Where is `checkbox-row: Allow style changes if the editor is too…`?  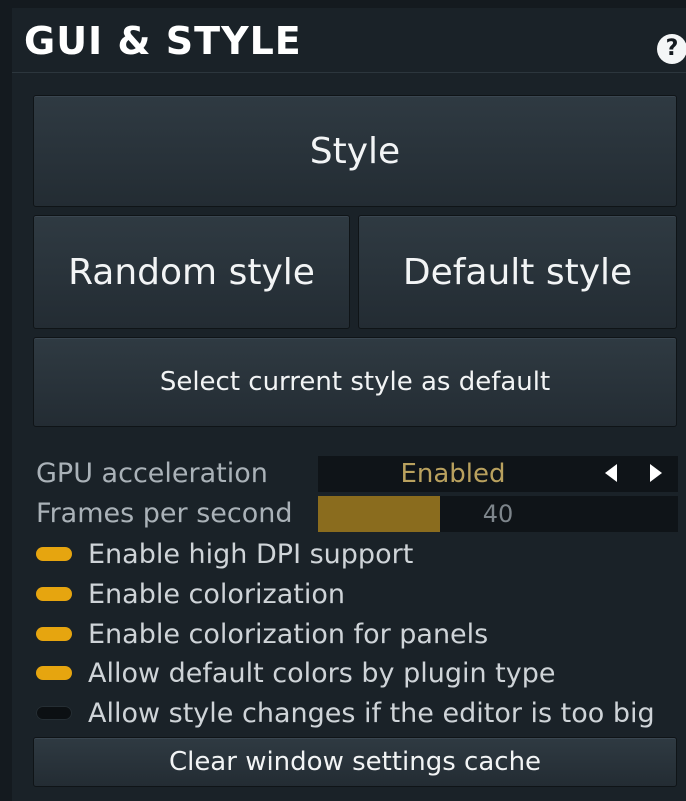 checkbox-row: Allow style changes if the editor is too… is located at coordinates (345, 713).